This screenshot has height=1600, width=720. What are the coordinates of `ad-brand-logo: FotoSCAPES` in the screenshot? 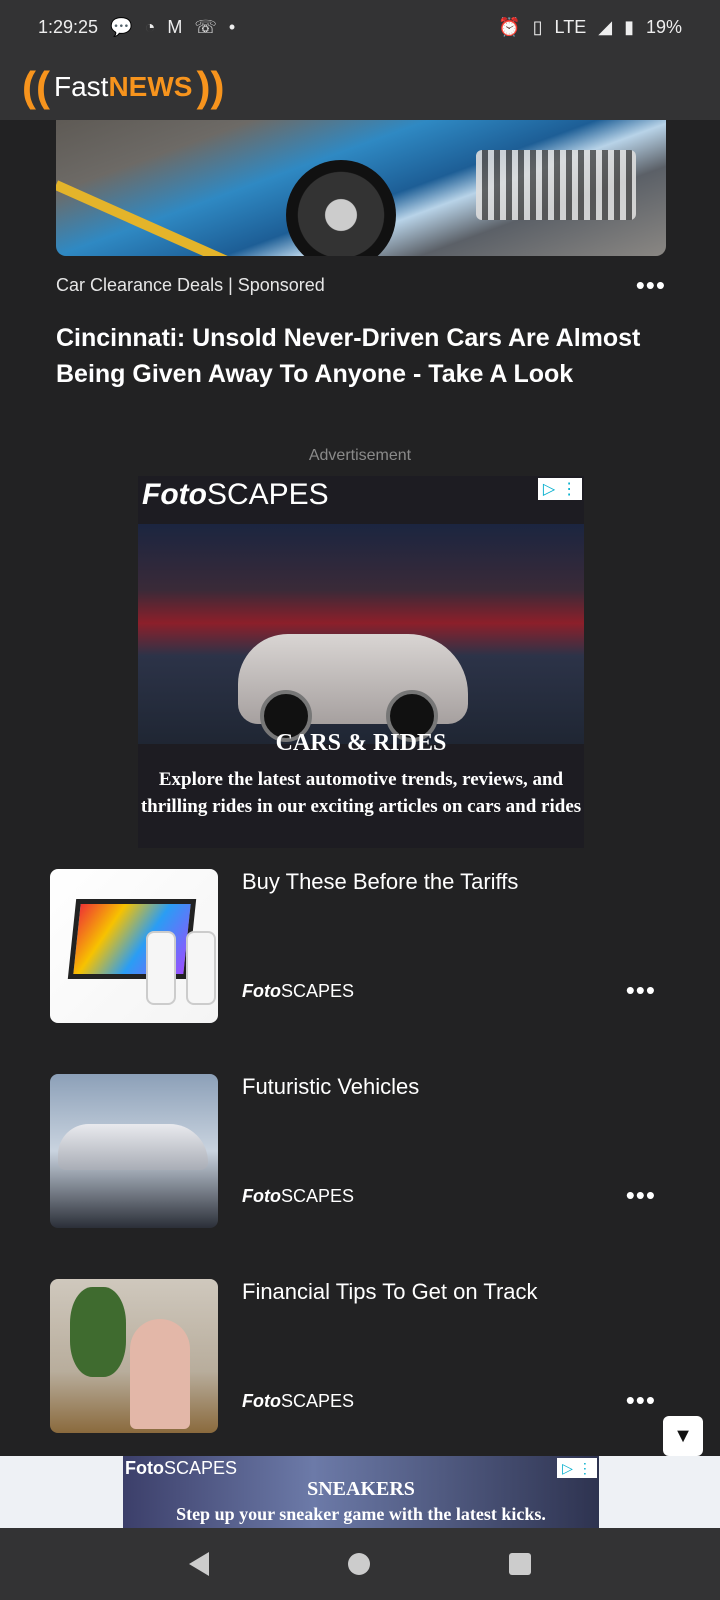 It's located at (235, 495).